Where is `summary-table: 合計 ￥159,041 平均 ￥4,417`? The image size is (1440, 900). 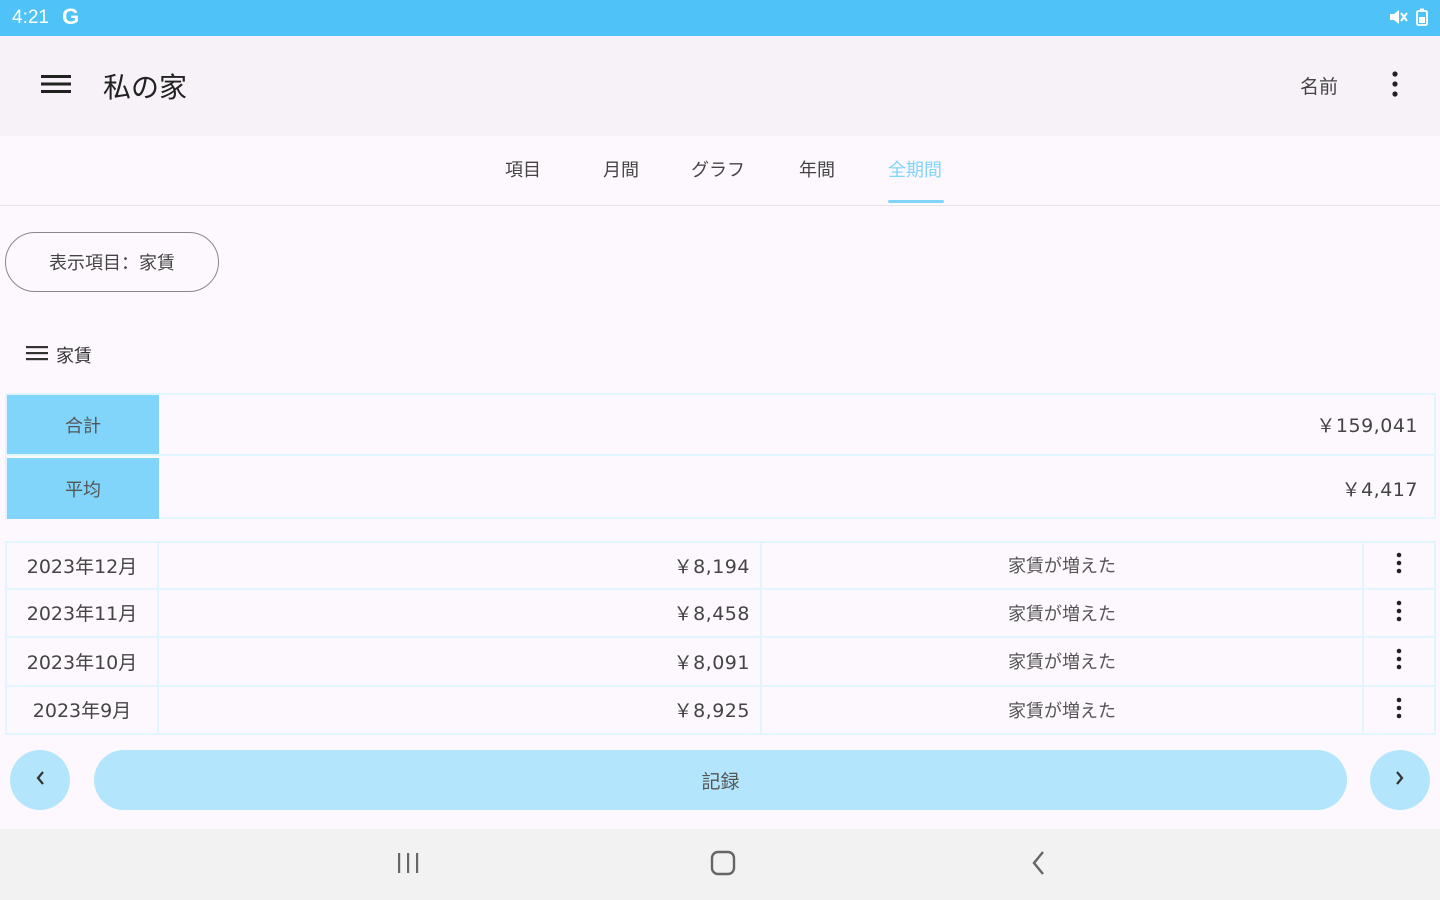 summary-table: 合計 ￥159,041 平均 ￥4,417 is located at coordinates (720, 456).